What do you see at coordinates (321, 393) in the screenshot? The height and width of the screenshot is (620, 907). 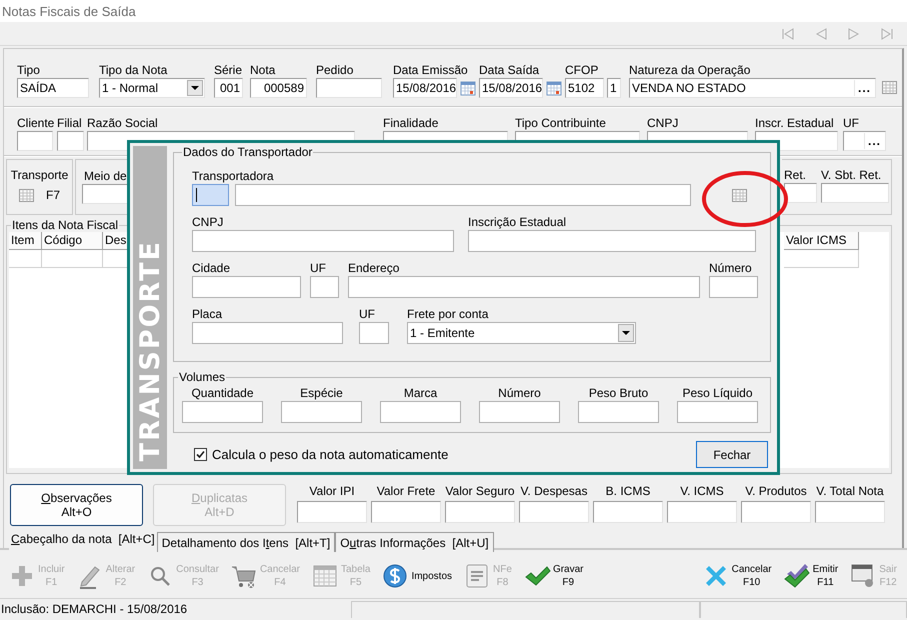 I see `field-label: Espécie` at bounding box center [321, 393].